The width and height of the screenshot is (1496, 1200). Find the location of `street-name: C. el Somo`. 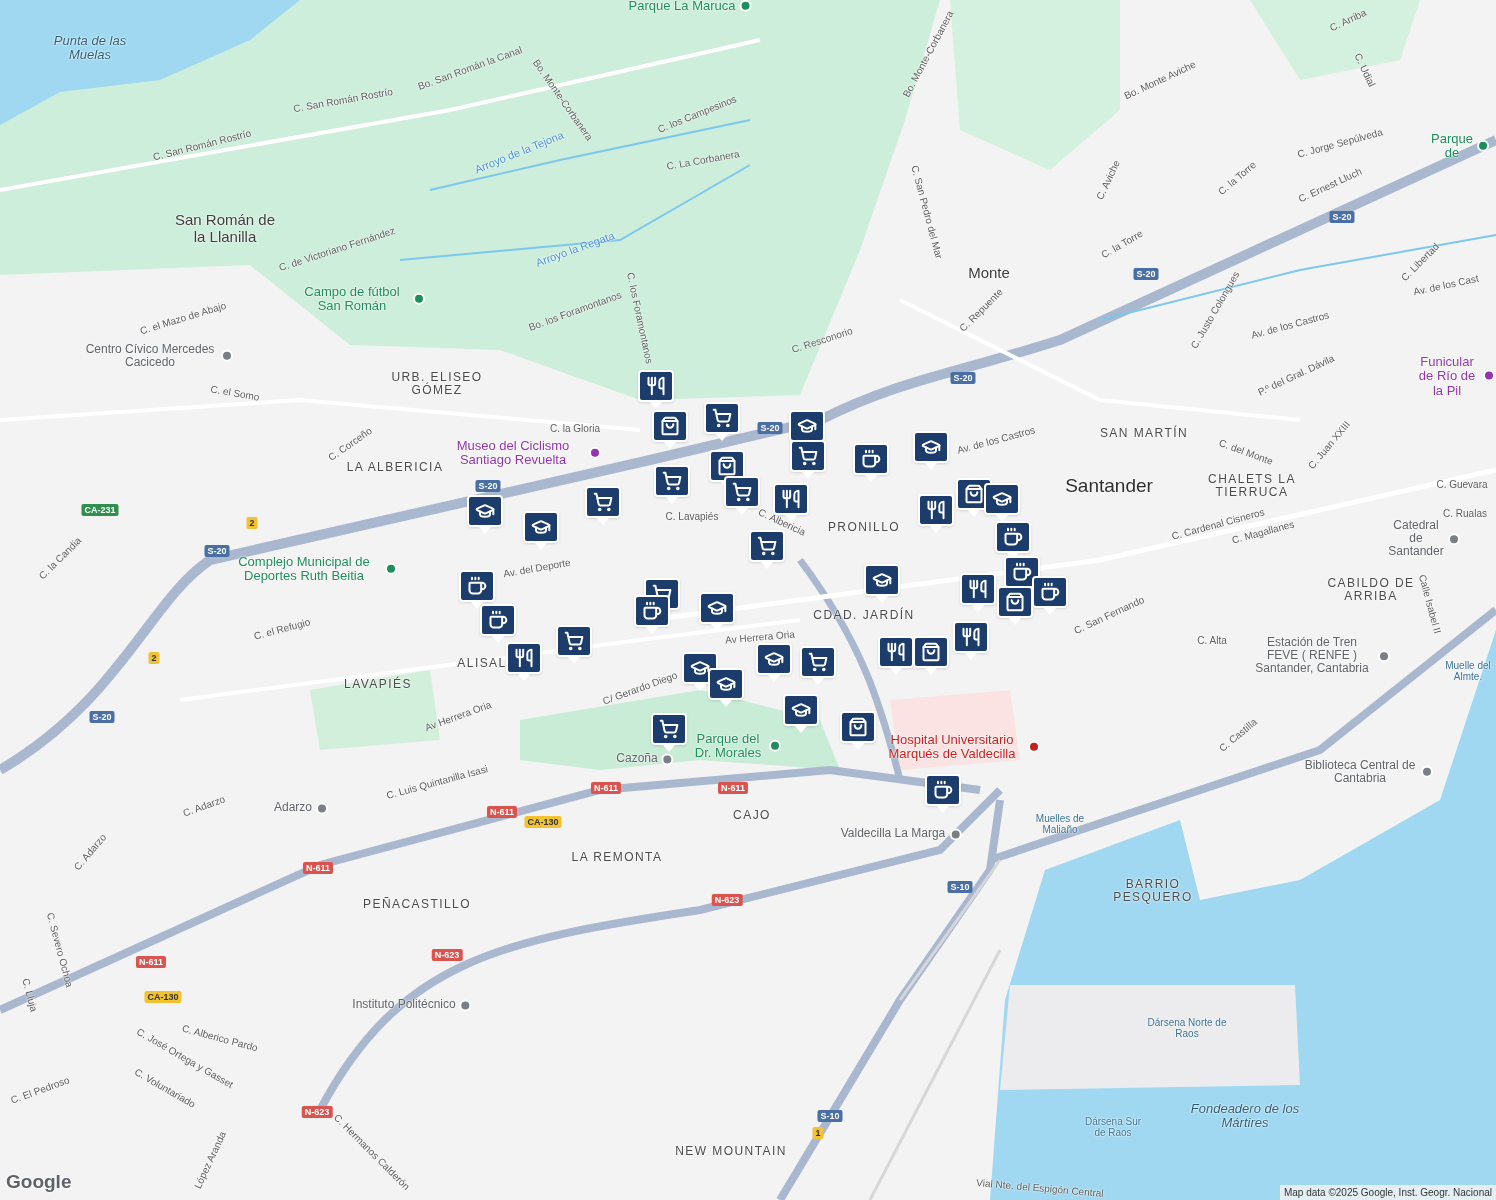

street-name: C. el Somo is located at coordinates (235, 393).